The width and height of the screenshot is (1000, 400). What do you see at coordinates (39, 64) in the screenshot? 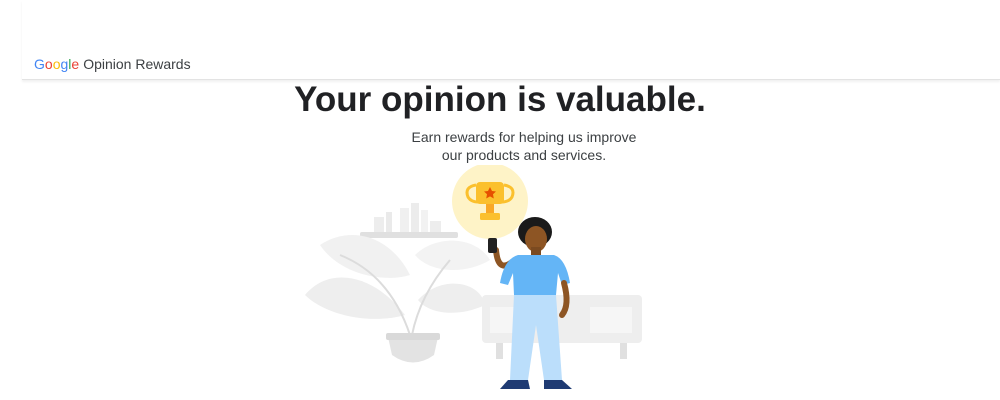
I see `logo-letter: G` at bounding box center [39, 64].